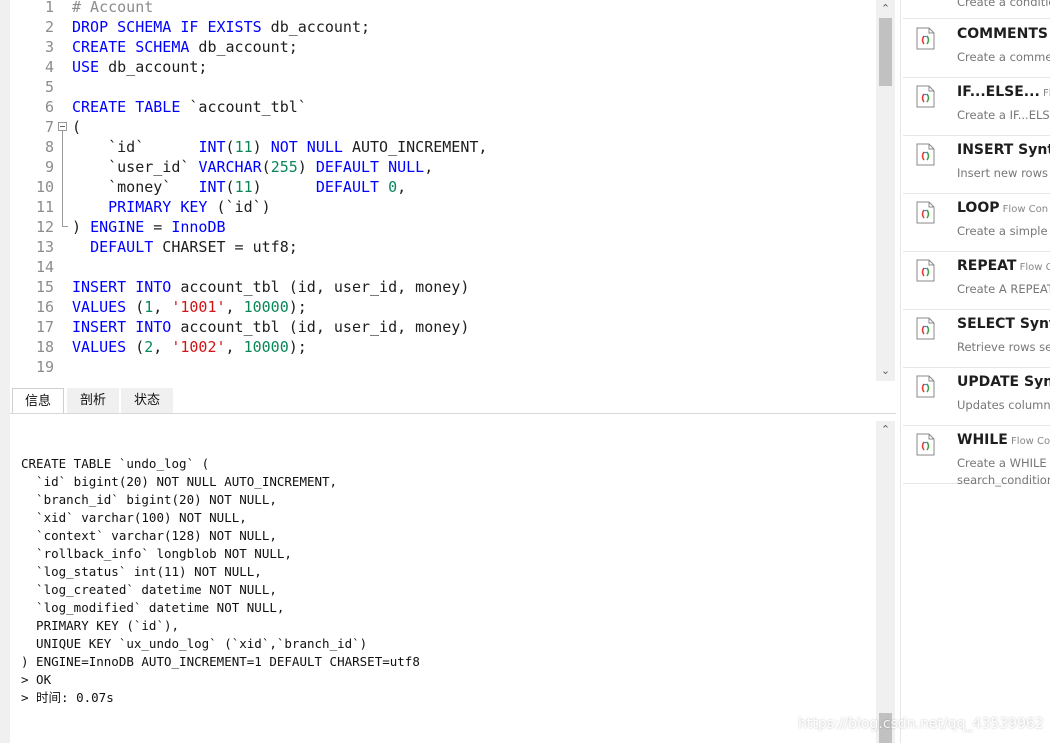  What do you see at coordinates (885, 582) in the screenshot?
I see `output-scrollbar: ⌃` at bounding box center [885, 582].